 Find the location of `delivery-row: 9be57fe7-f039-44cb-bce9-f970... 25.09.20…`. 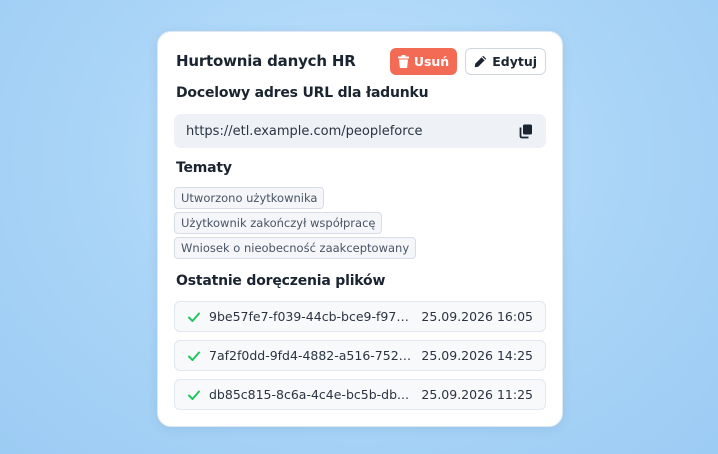

delivery-row: 9be57fe7-f039-44cb-bce9-f970... 25.09.20… is located at coordinates (360, 316).